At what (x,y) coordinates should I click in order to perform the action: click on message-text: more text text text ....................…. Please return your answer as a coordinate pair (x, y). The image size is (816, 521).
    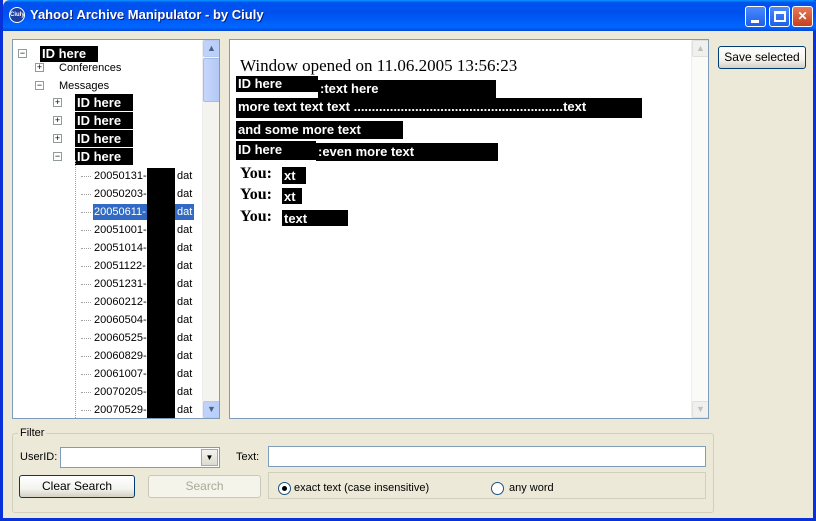
    Looking at the image, I should click on (439, 108).